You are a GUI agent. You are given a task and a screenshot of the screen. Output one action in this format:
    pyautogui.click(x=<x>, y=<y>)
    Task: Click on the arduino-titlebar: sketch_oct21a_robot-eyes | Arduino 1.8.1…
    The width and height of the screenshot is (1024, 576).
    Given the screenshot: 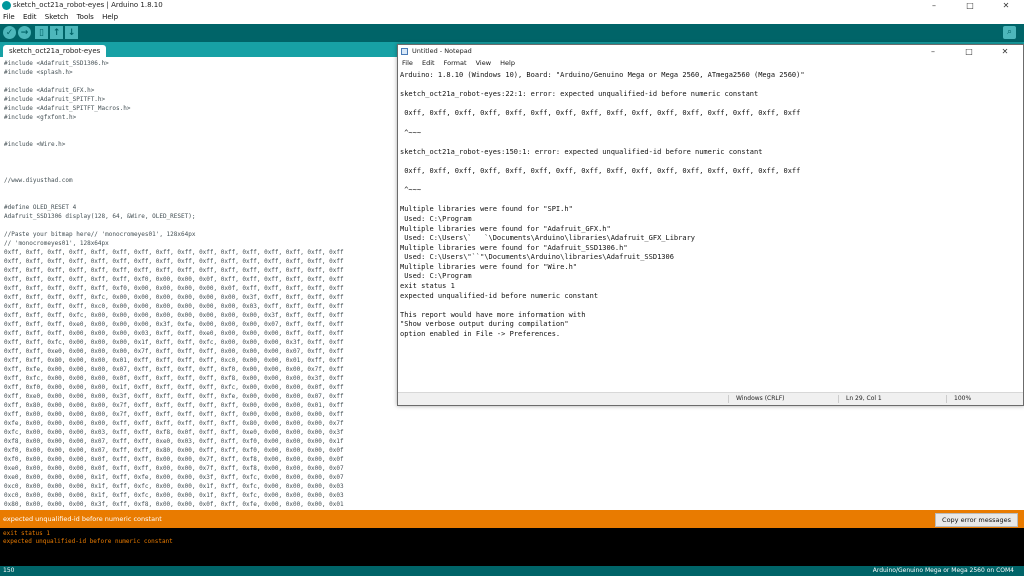 What is the action you would take?
    pyautogui.click(x=512, y=5)
    